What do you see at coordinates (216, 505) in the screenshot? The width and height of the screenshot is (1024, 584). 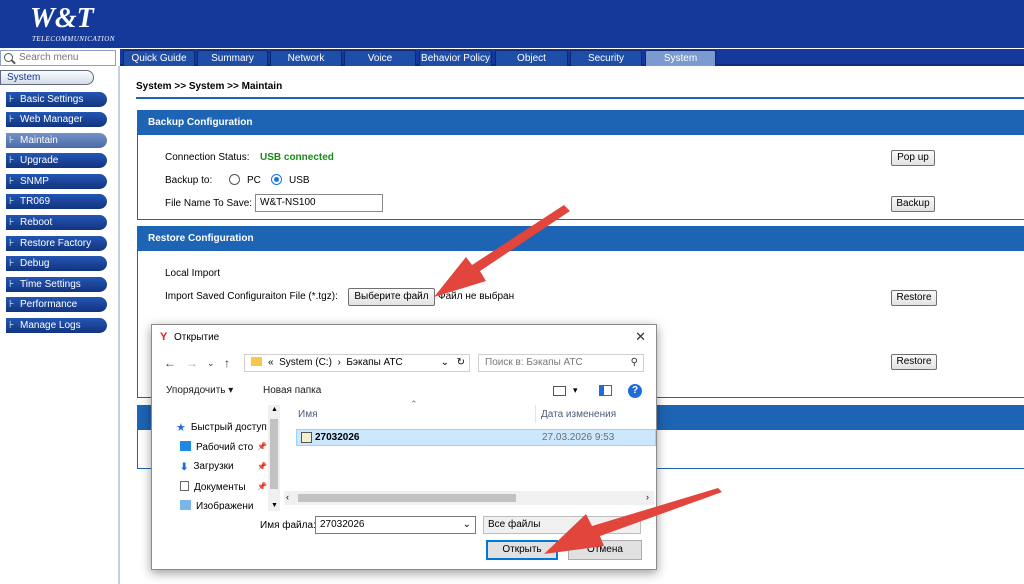 I see `nav-images: Изображени` at bounding box center [216, 505].